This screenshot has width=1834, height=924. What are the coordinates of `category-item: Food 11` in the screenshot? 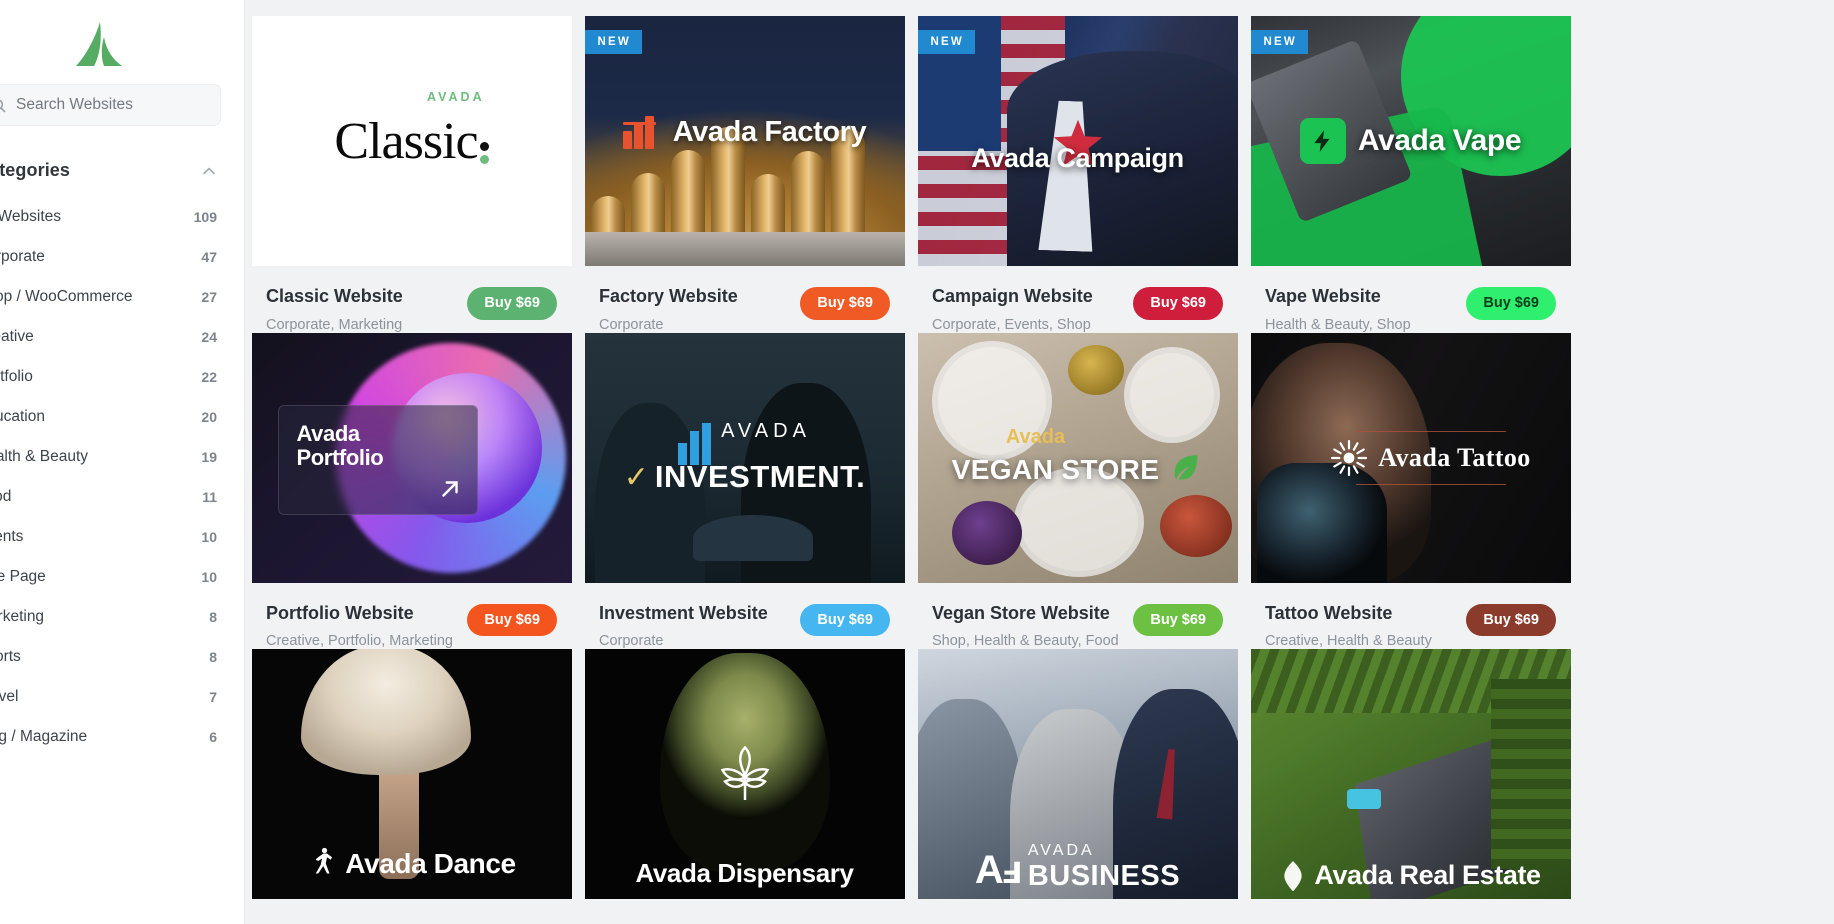 It's located at (110, 497).